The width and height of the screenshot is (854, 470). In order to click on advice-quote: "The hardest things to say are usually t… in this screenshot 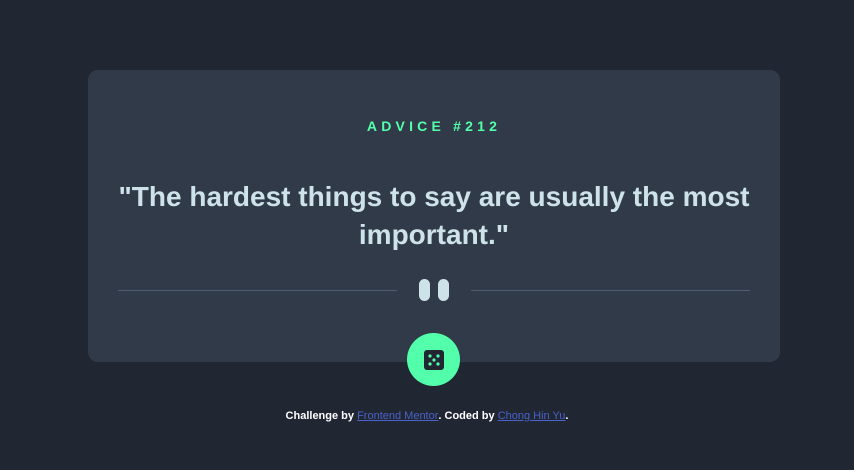, I will do `click(434, 215)`.